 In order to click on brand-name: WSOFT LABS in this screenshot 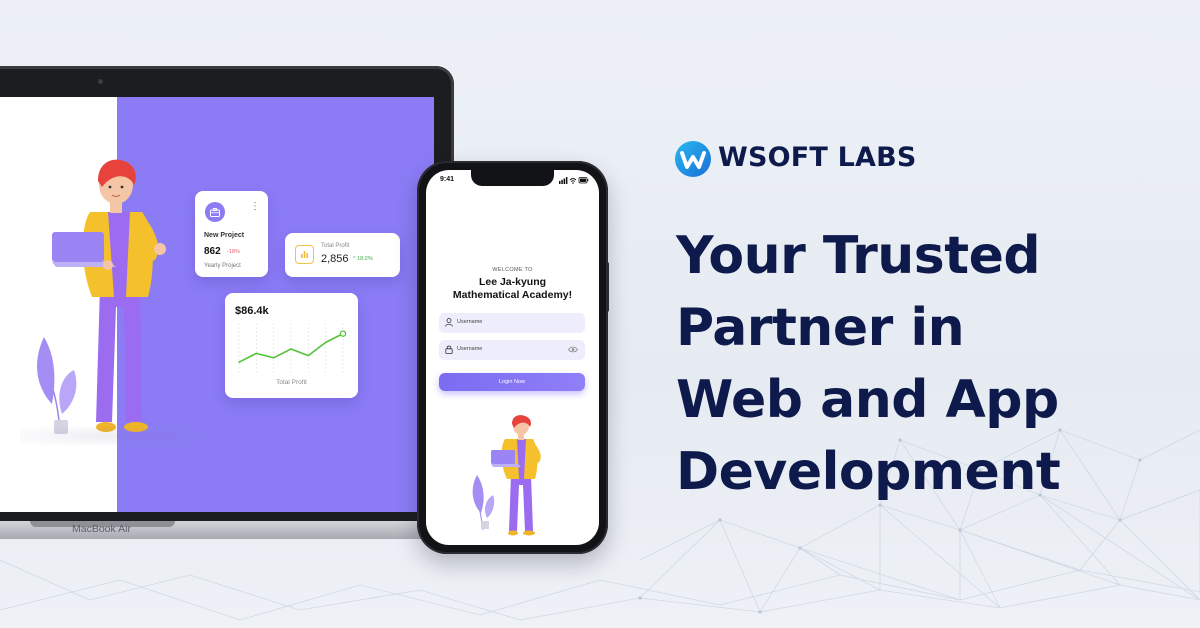, I will do `click(817, 157)`.